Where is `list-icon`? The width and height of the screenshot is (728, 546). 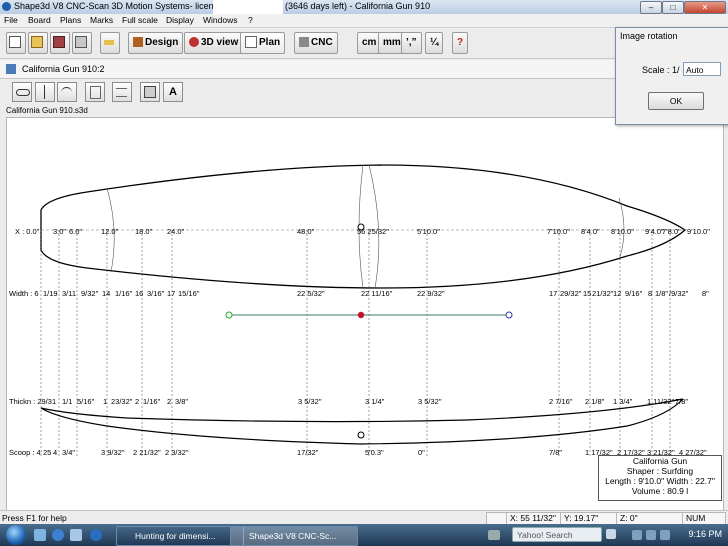 list-icon is located at coordinates (121, 92).